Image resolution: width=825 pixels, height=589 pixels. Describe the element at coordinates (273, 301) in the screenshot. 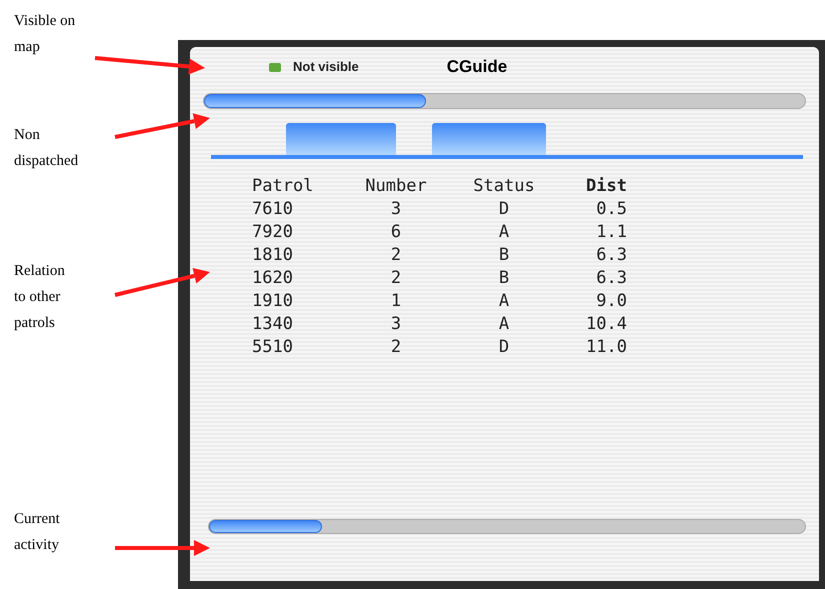

I see `table-cell-text: 1910` at that location.